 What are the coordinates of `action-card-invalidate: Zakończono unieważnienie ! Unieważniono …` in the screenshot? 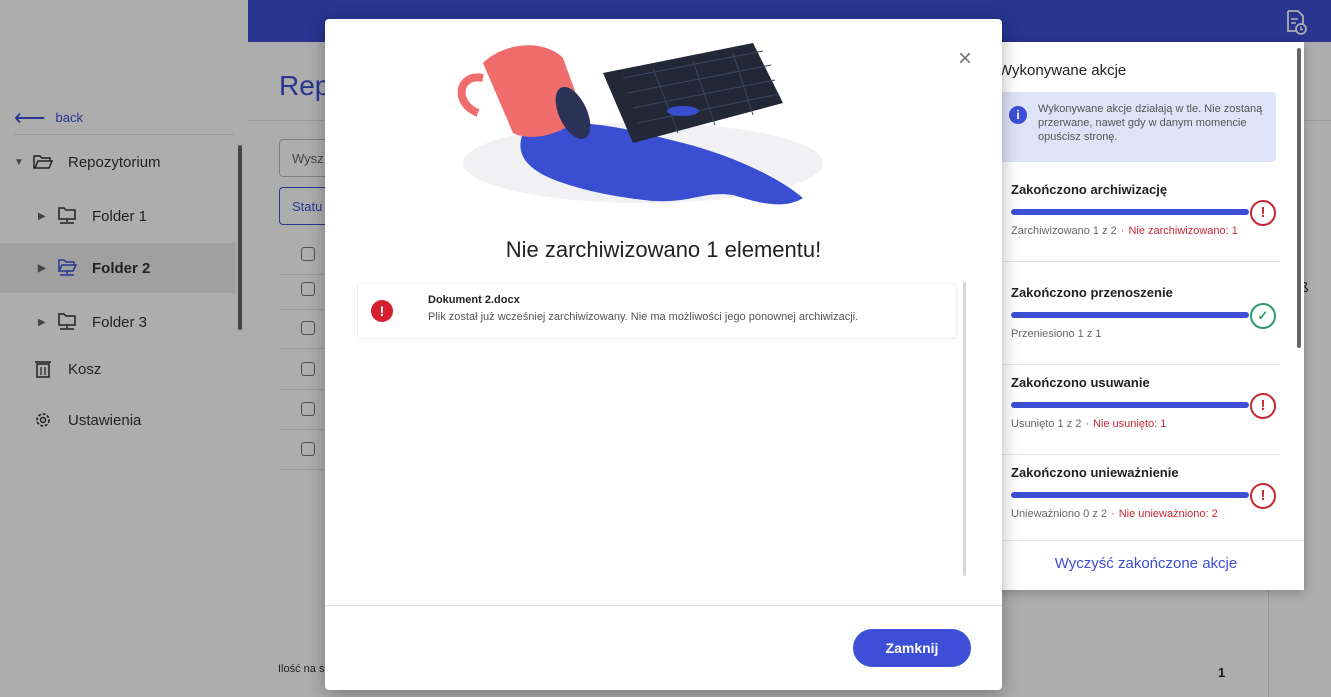 It's located at (1139, 500).